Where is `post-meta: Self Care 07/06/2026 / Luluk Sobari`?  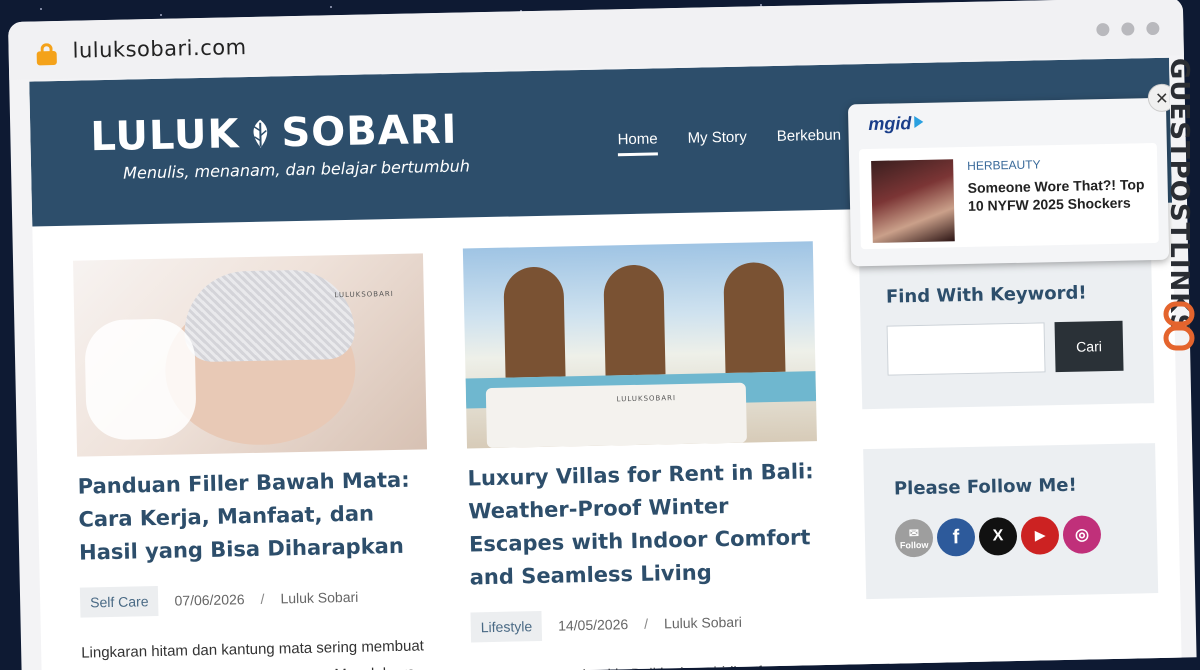 post-meta: Self Care 07/06/2026 / Luluk Sobari is located at coordinates (255, 599).